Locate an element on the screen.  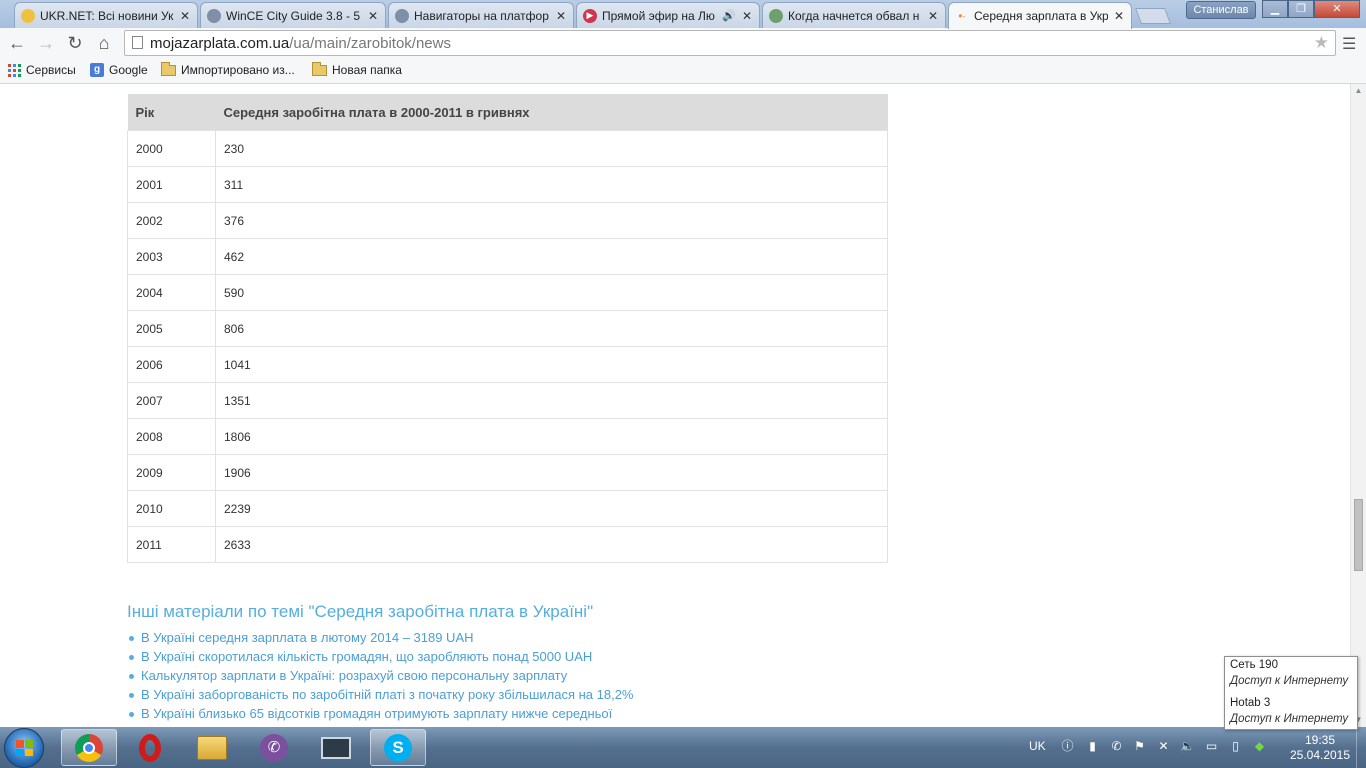
table-row: 2000 230 is located at coordinates (507, 148).